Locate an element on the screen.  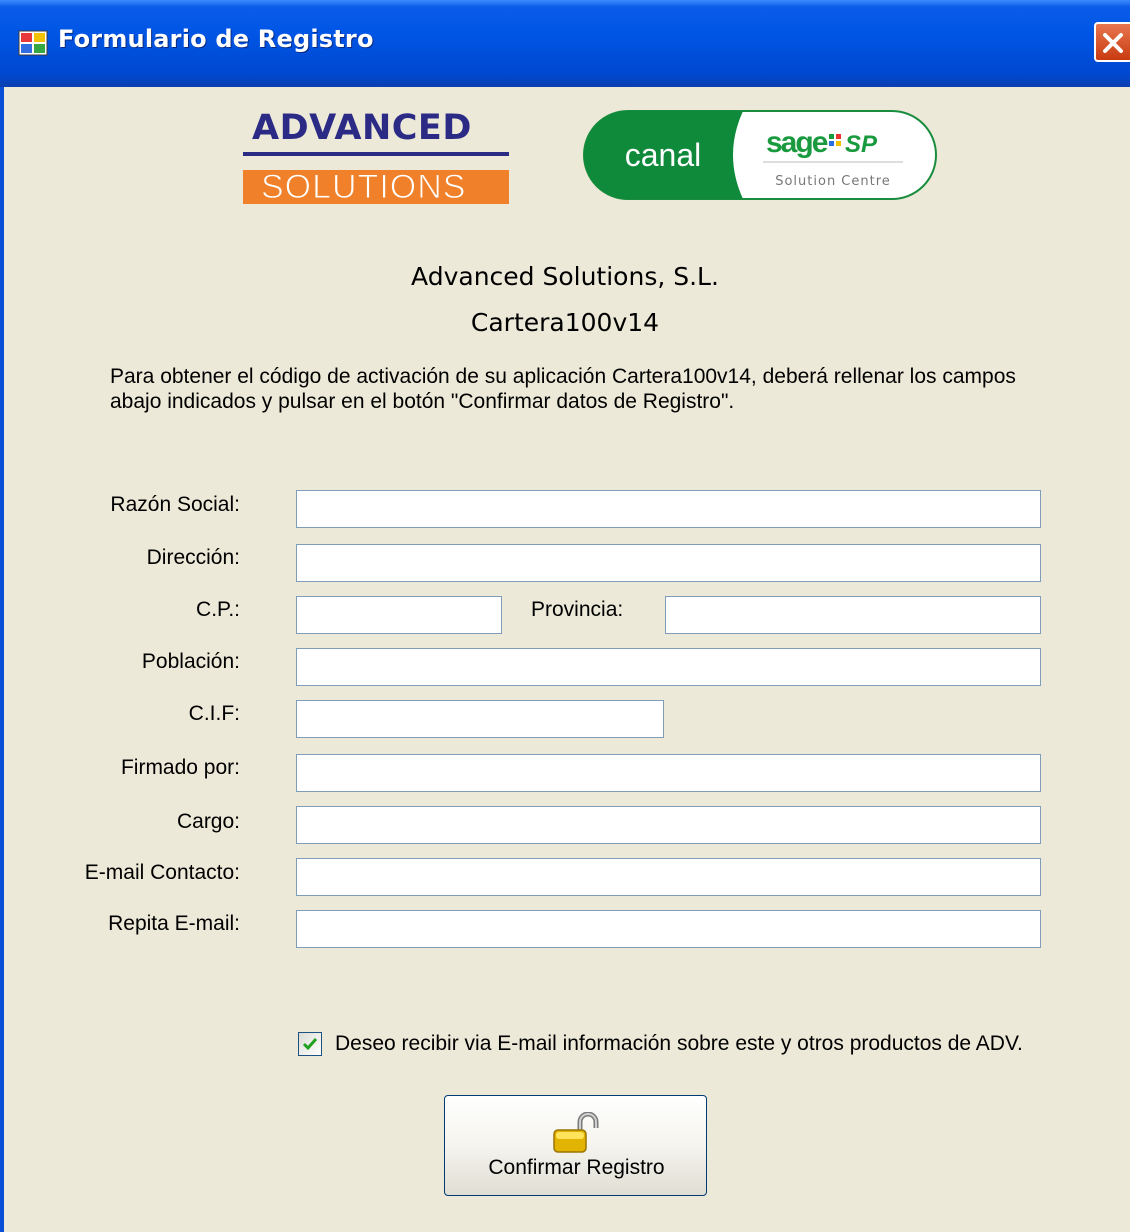
canal-sage-sp-logo: canal sage SP Solution Centre is located at coordinates (760, 155).